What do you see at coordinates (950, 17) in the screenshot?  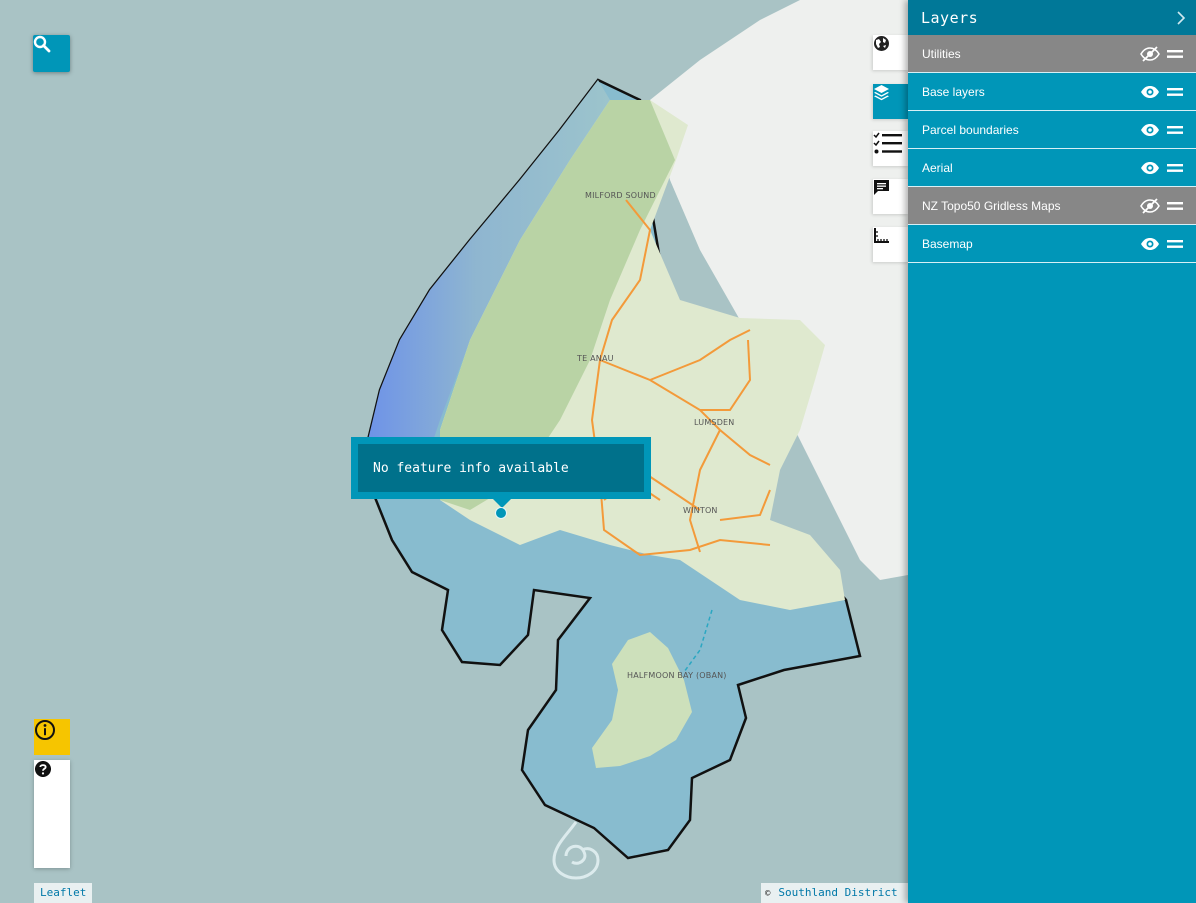 I see `panel-title: Layers` at bounding box center [950, 17].